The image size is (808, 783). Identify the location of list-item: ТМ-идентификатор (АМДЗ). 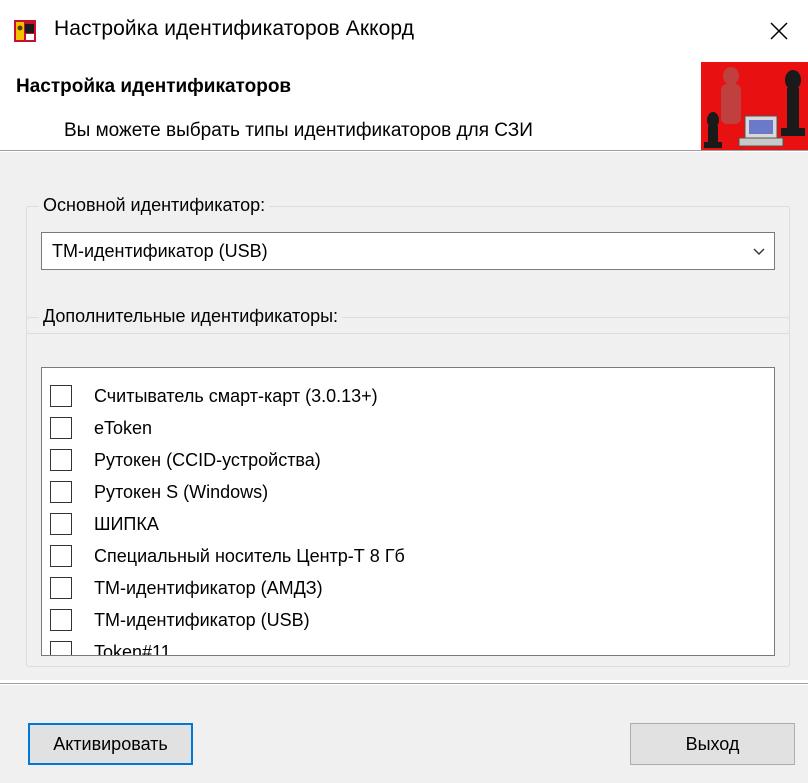
(186, 588).